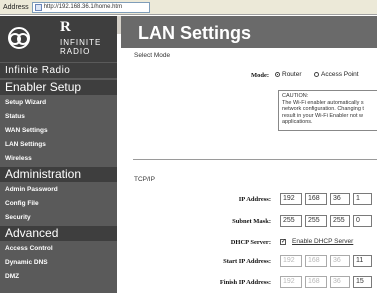 The height and width of the screenshot is (293, 377). I want to click on caution-line: applications., so click(297, 122).